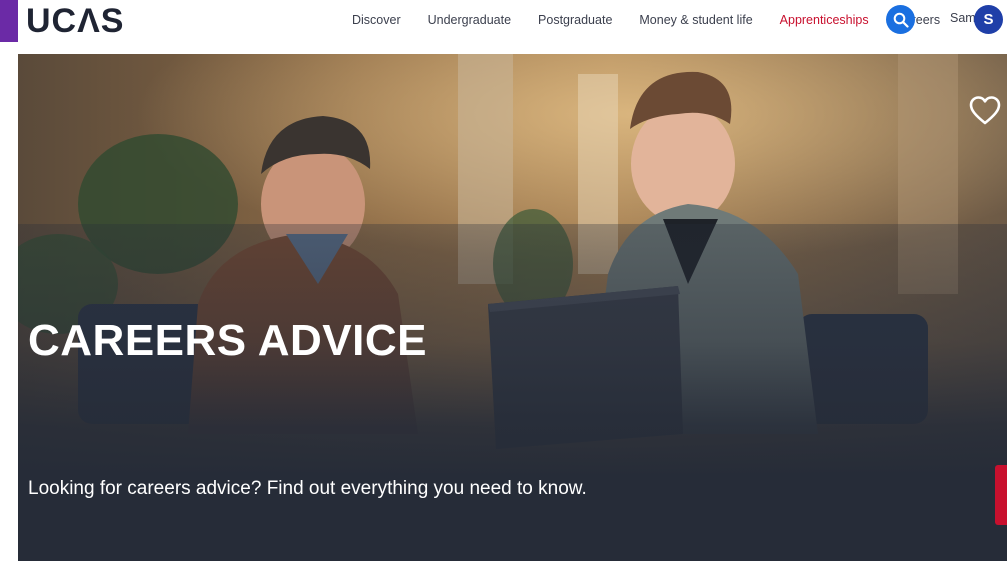  Describe the element at coordinates (9, 21) in the screenshot. I see `brand-accent-tab` at that location.